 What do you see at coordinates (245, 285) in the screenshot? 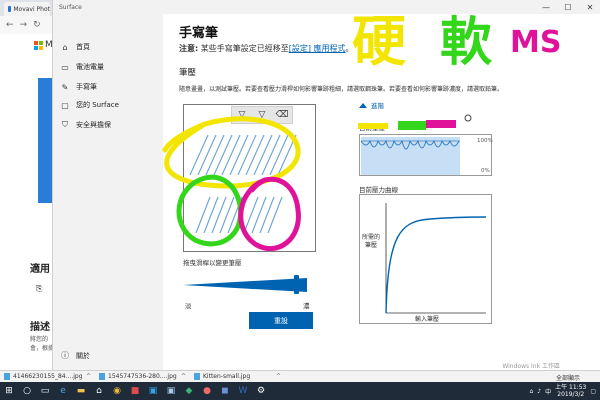
I see `pressure-slider-track` at bounding box center [245, 285].